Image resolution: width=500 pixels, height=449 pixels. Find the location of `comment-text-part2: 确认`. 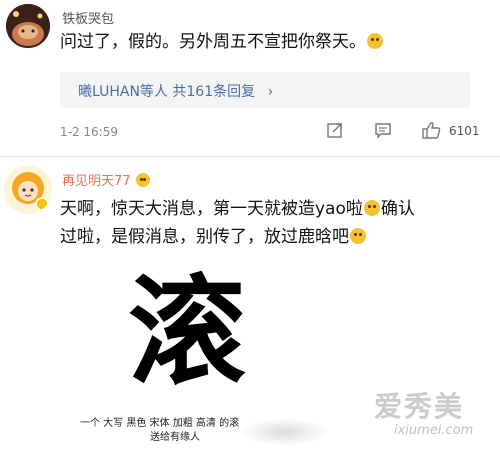

comment-text-part2: 确认 is located at coordinates (397, 209).